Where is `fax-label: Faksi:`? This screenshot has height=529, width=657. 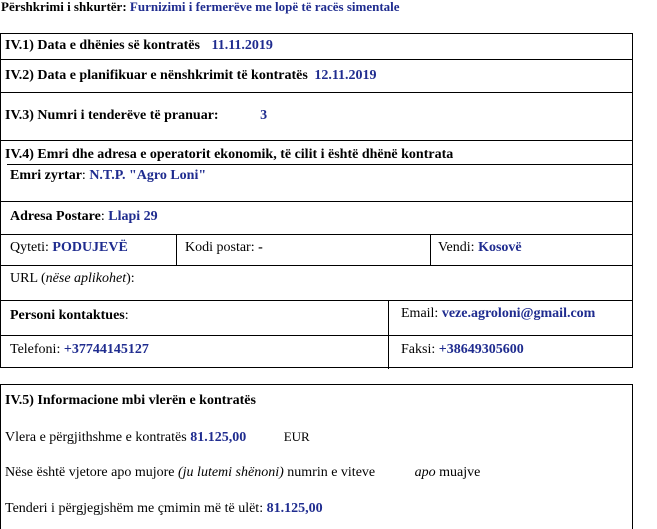
fax-label: Faksi: is located at coordinates (418, 349).